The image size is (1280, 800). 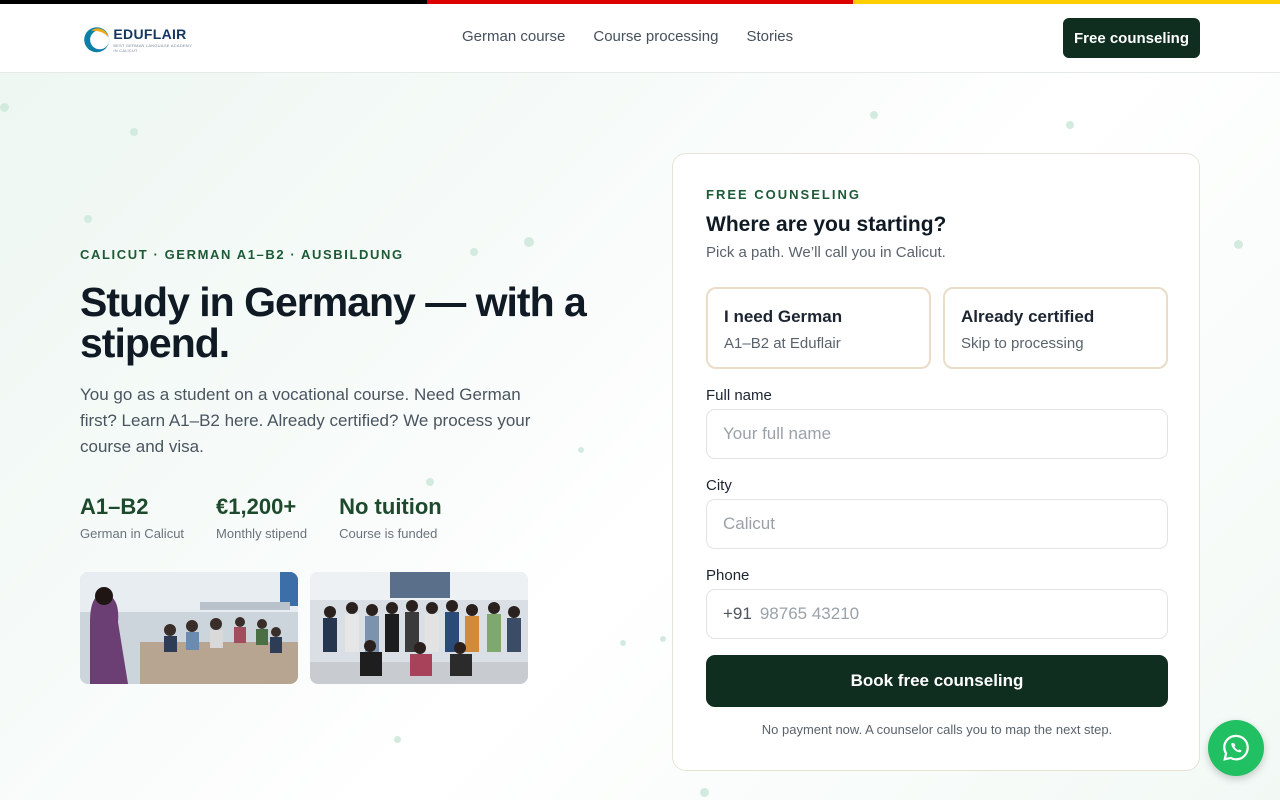 I want to click on hero-headline: Study in Germany — with a stipend., so click(x=333, y=322).